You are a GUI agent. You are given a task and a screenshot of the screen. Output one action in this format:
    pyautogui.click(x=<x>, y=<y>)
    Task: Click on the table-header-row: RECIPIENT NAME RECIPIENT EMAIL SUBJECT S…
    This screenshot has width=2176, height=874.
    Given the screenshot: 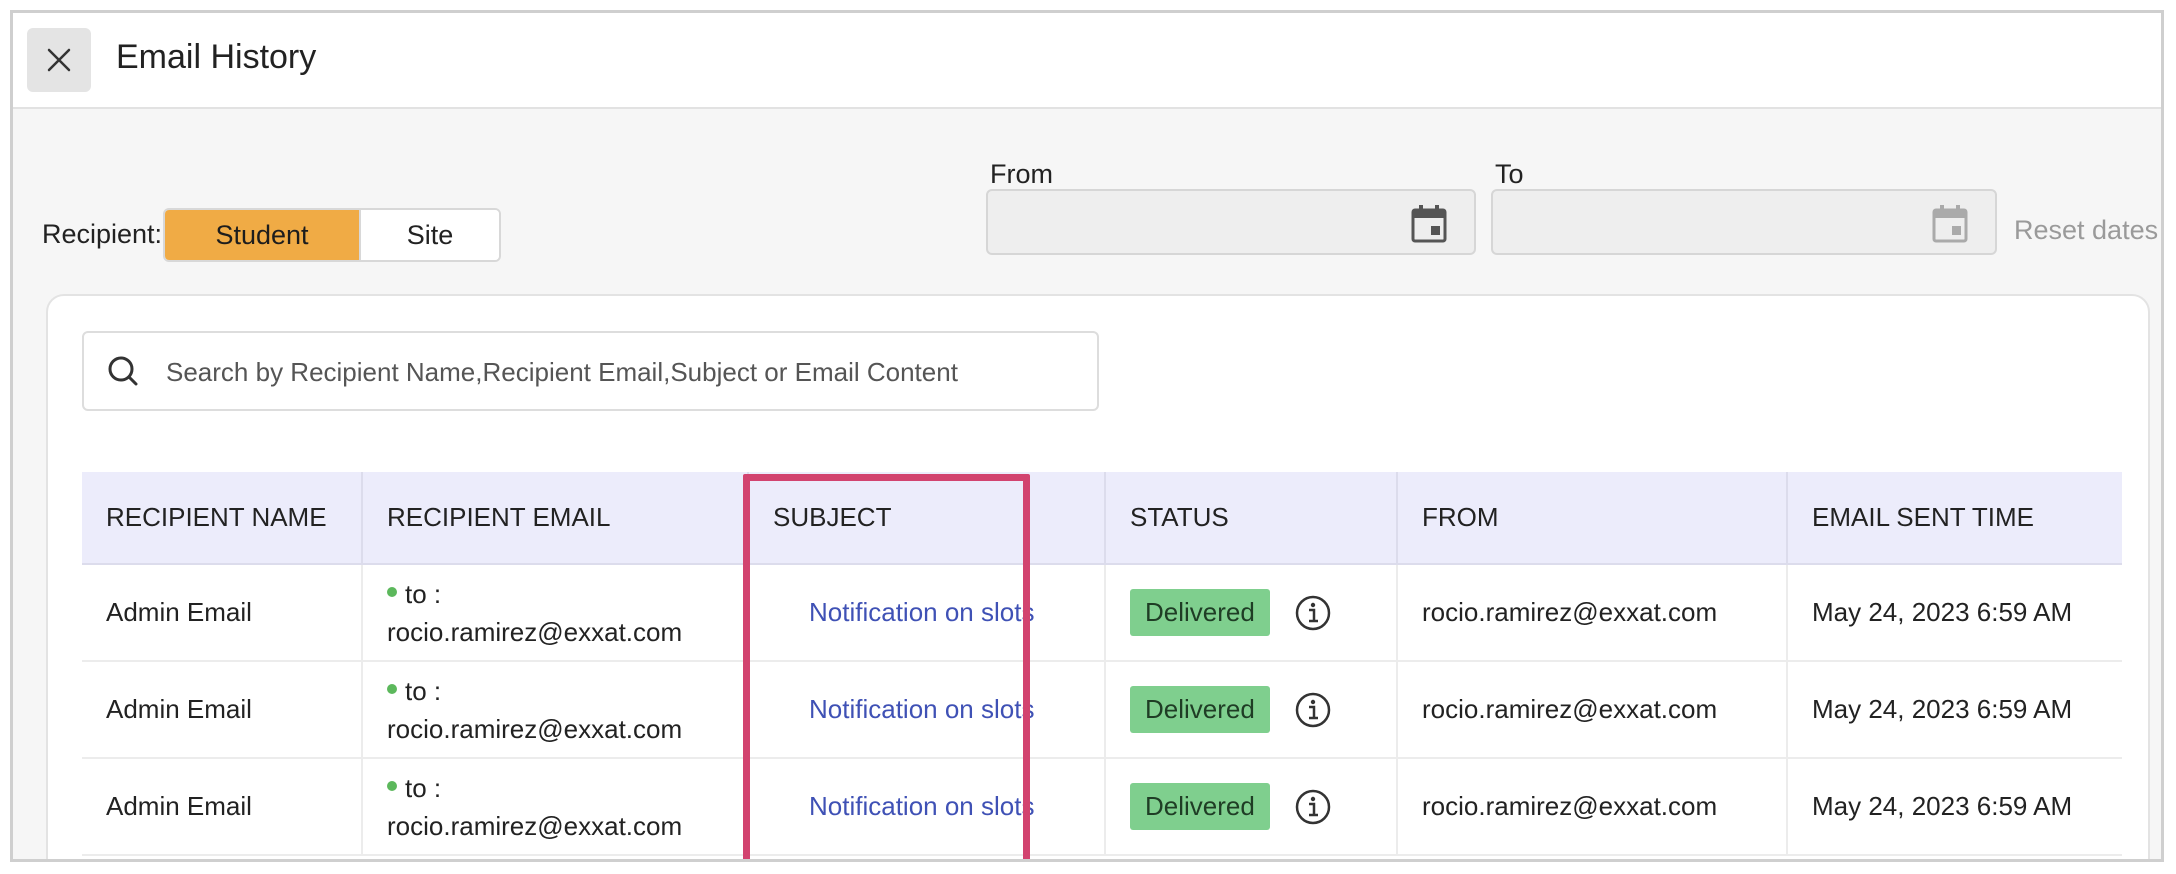 What is the action you would take?
    pyautogui.click(x=1102, y=518)
    